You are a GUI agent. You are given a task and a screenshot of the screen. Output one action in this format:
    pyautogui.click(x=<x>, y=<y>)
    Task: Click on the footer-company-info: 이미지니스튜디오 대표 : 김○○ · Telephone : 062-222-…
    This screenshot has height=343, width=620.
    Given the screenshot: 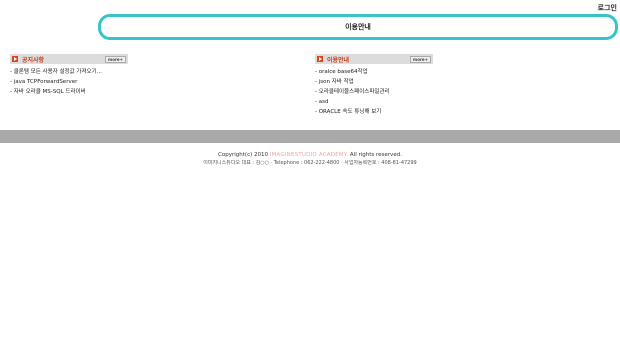 What is the action you would take?
    pyautogui.click(x=310, y=162)
    